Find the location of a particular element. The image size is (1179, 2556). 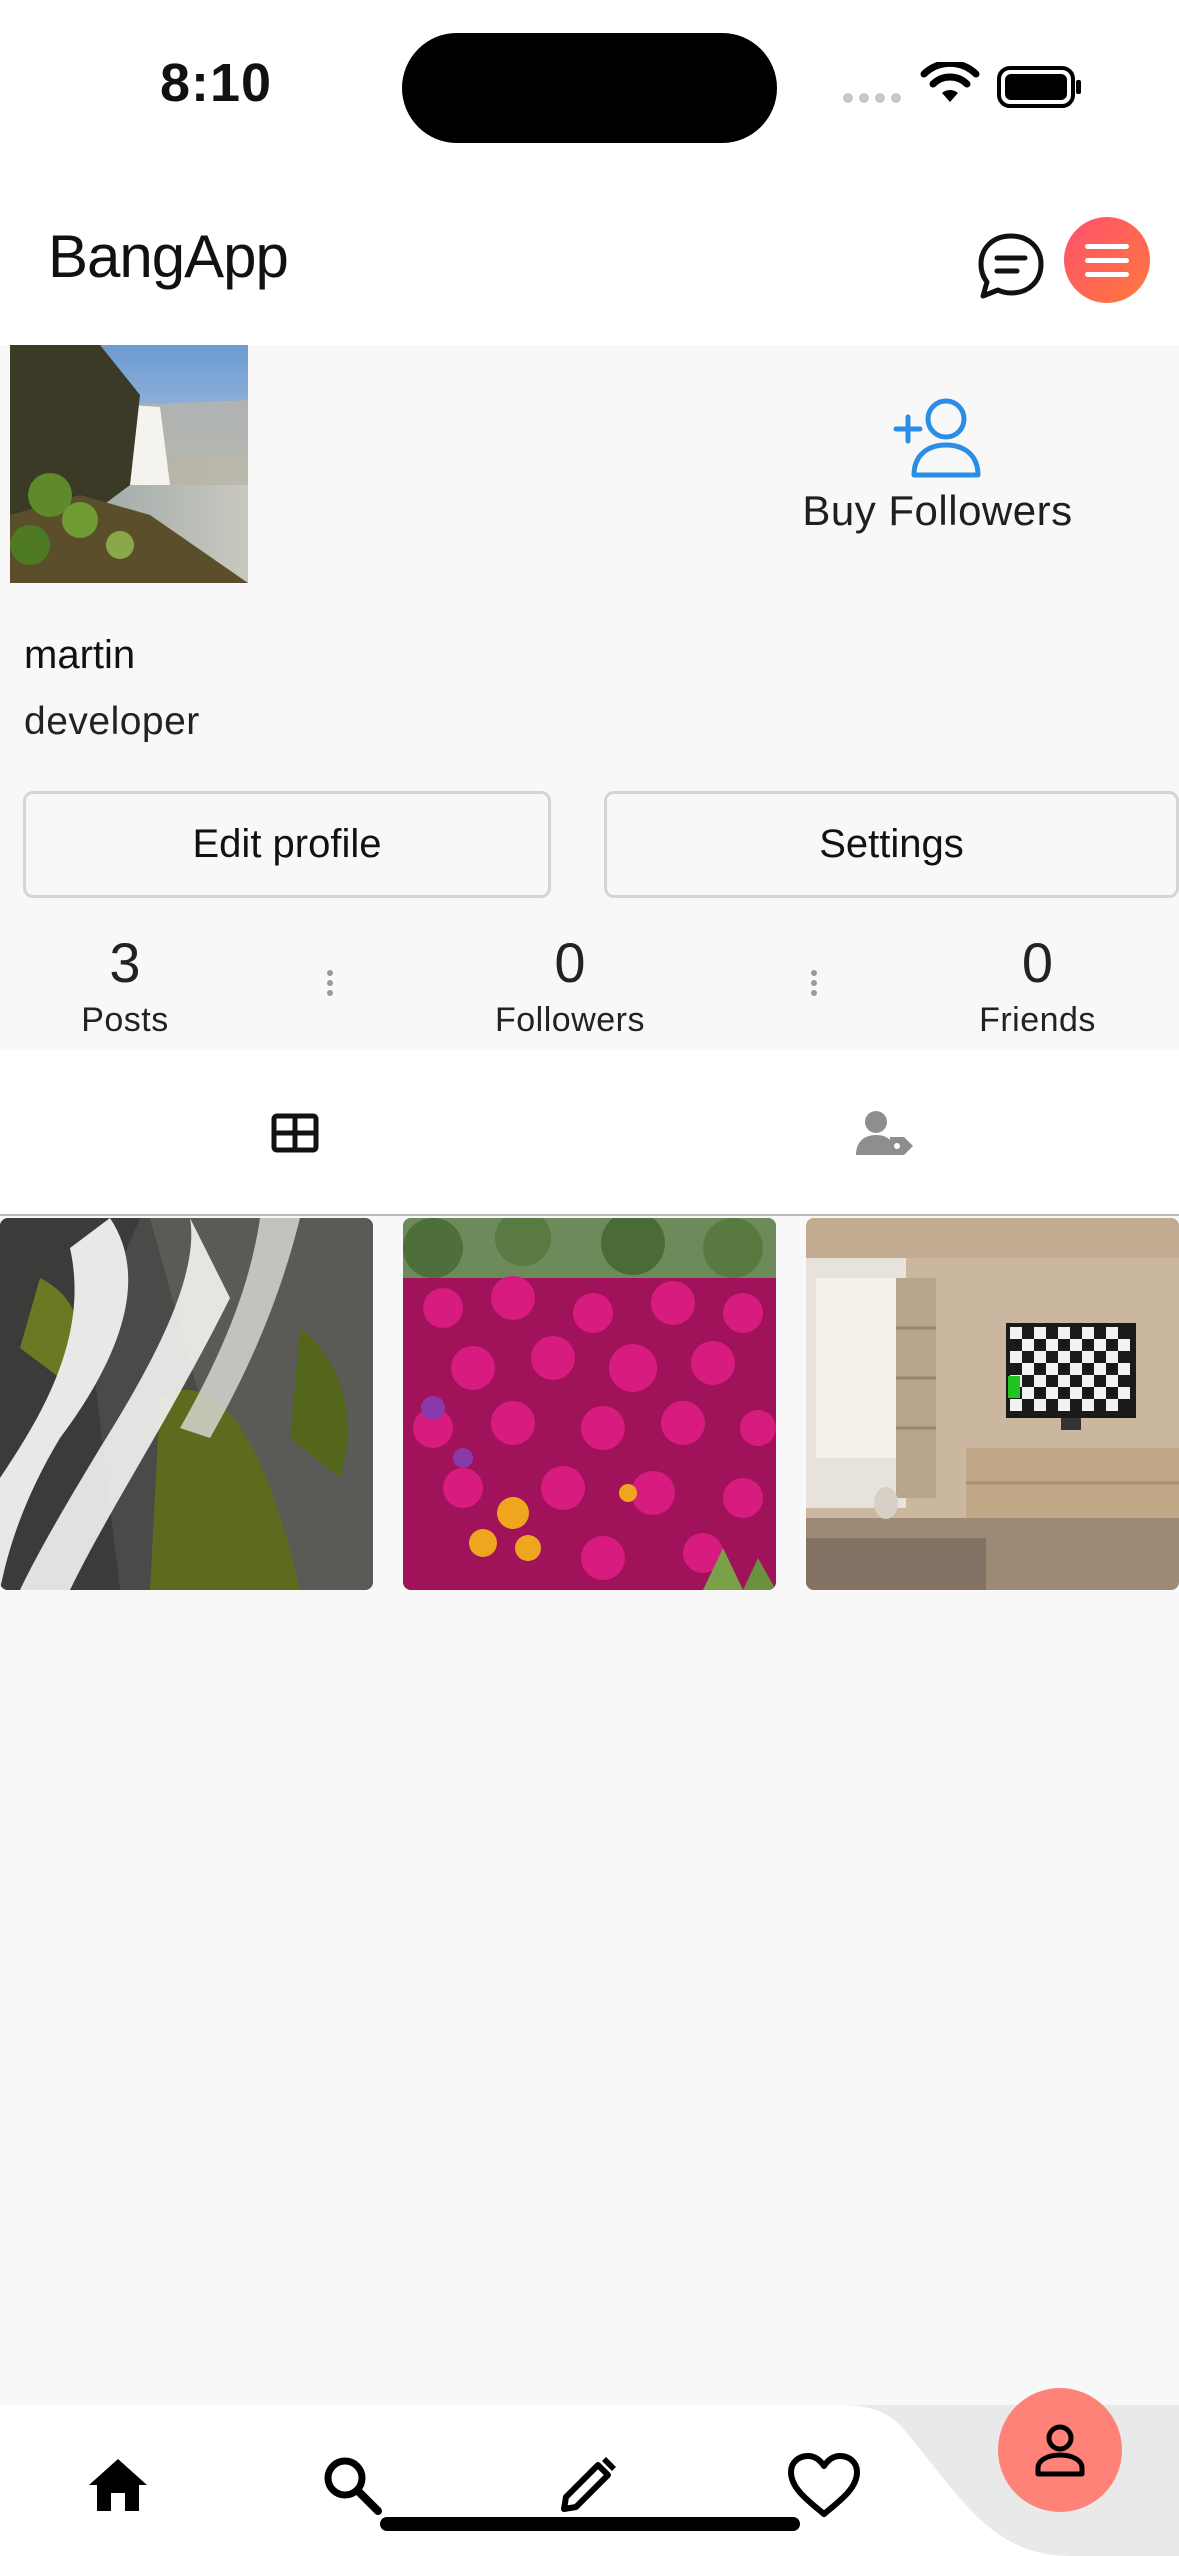

pencil-icon is located at coordinates (588, 2484).